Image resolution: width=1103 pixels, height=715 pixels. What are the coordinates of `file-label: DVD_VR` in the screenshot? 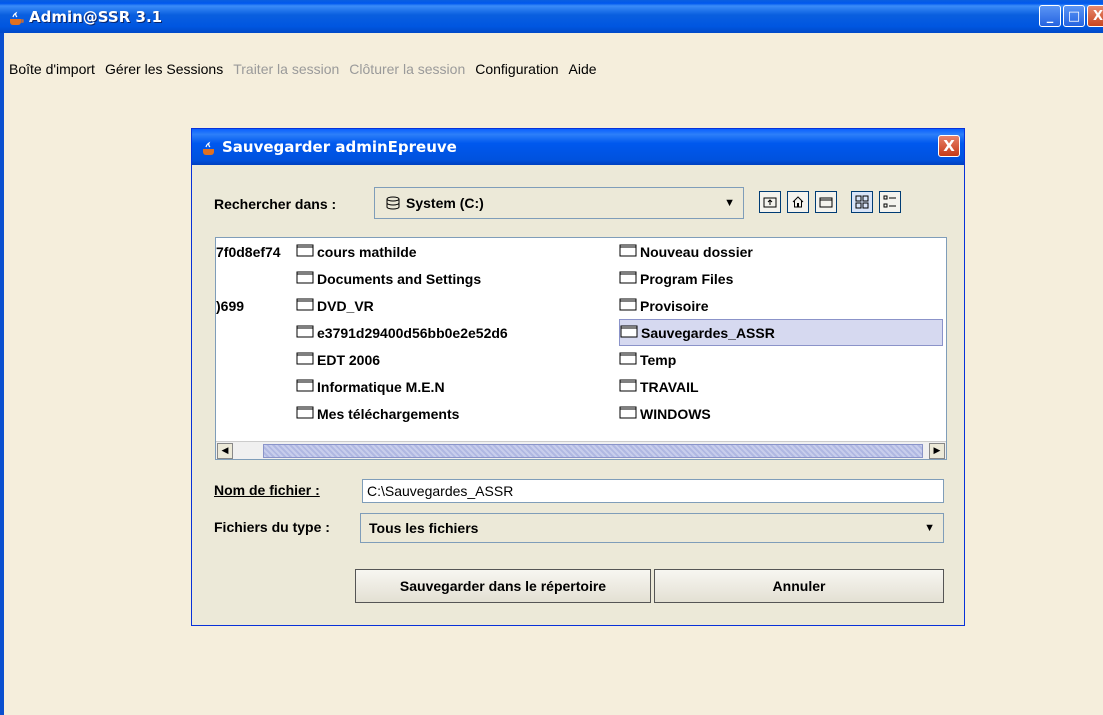 It's located at (345, 305).